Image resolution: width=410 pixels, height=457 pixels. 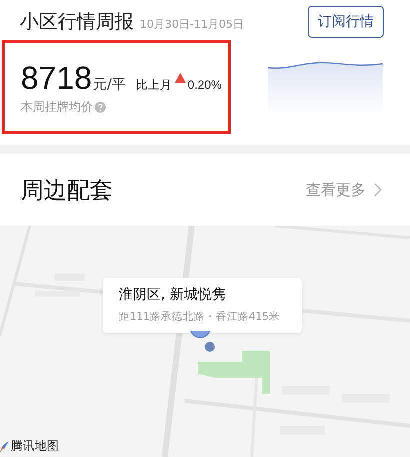 What do you see at coordinates (4, 446) in the screenshot?
I see `map-logo-icon` at bounding box center [4, 446].